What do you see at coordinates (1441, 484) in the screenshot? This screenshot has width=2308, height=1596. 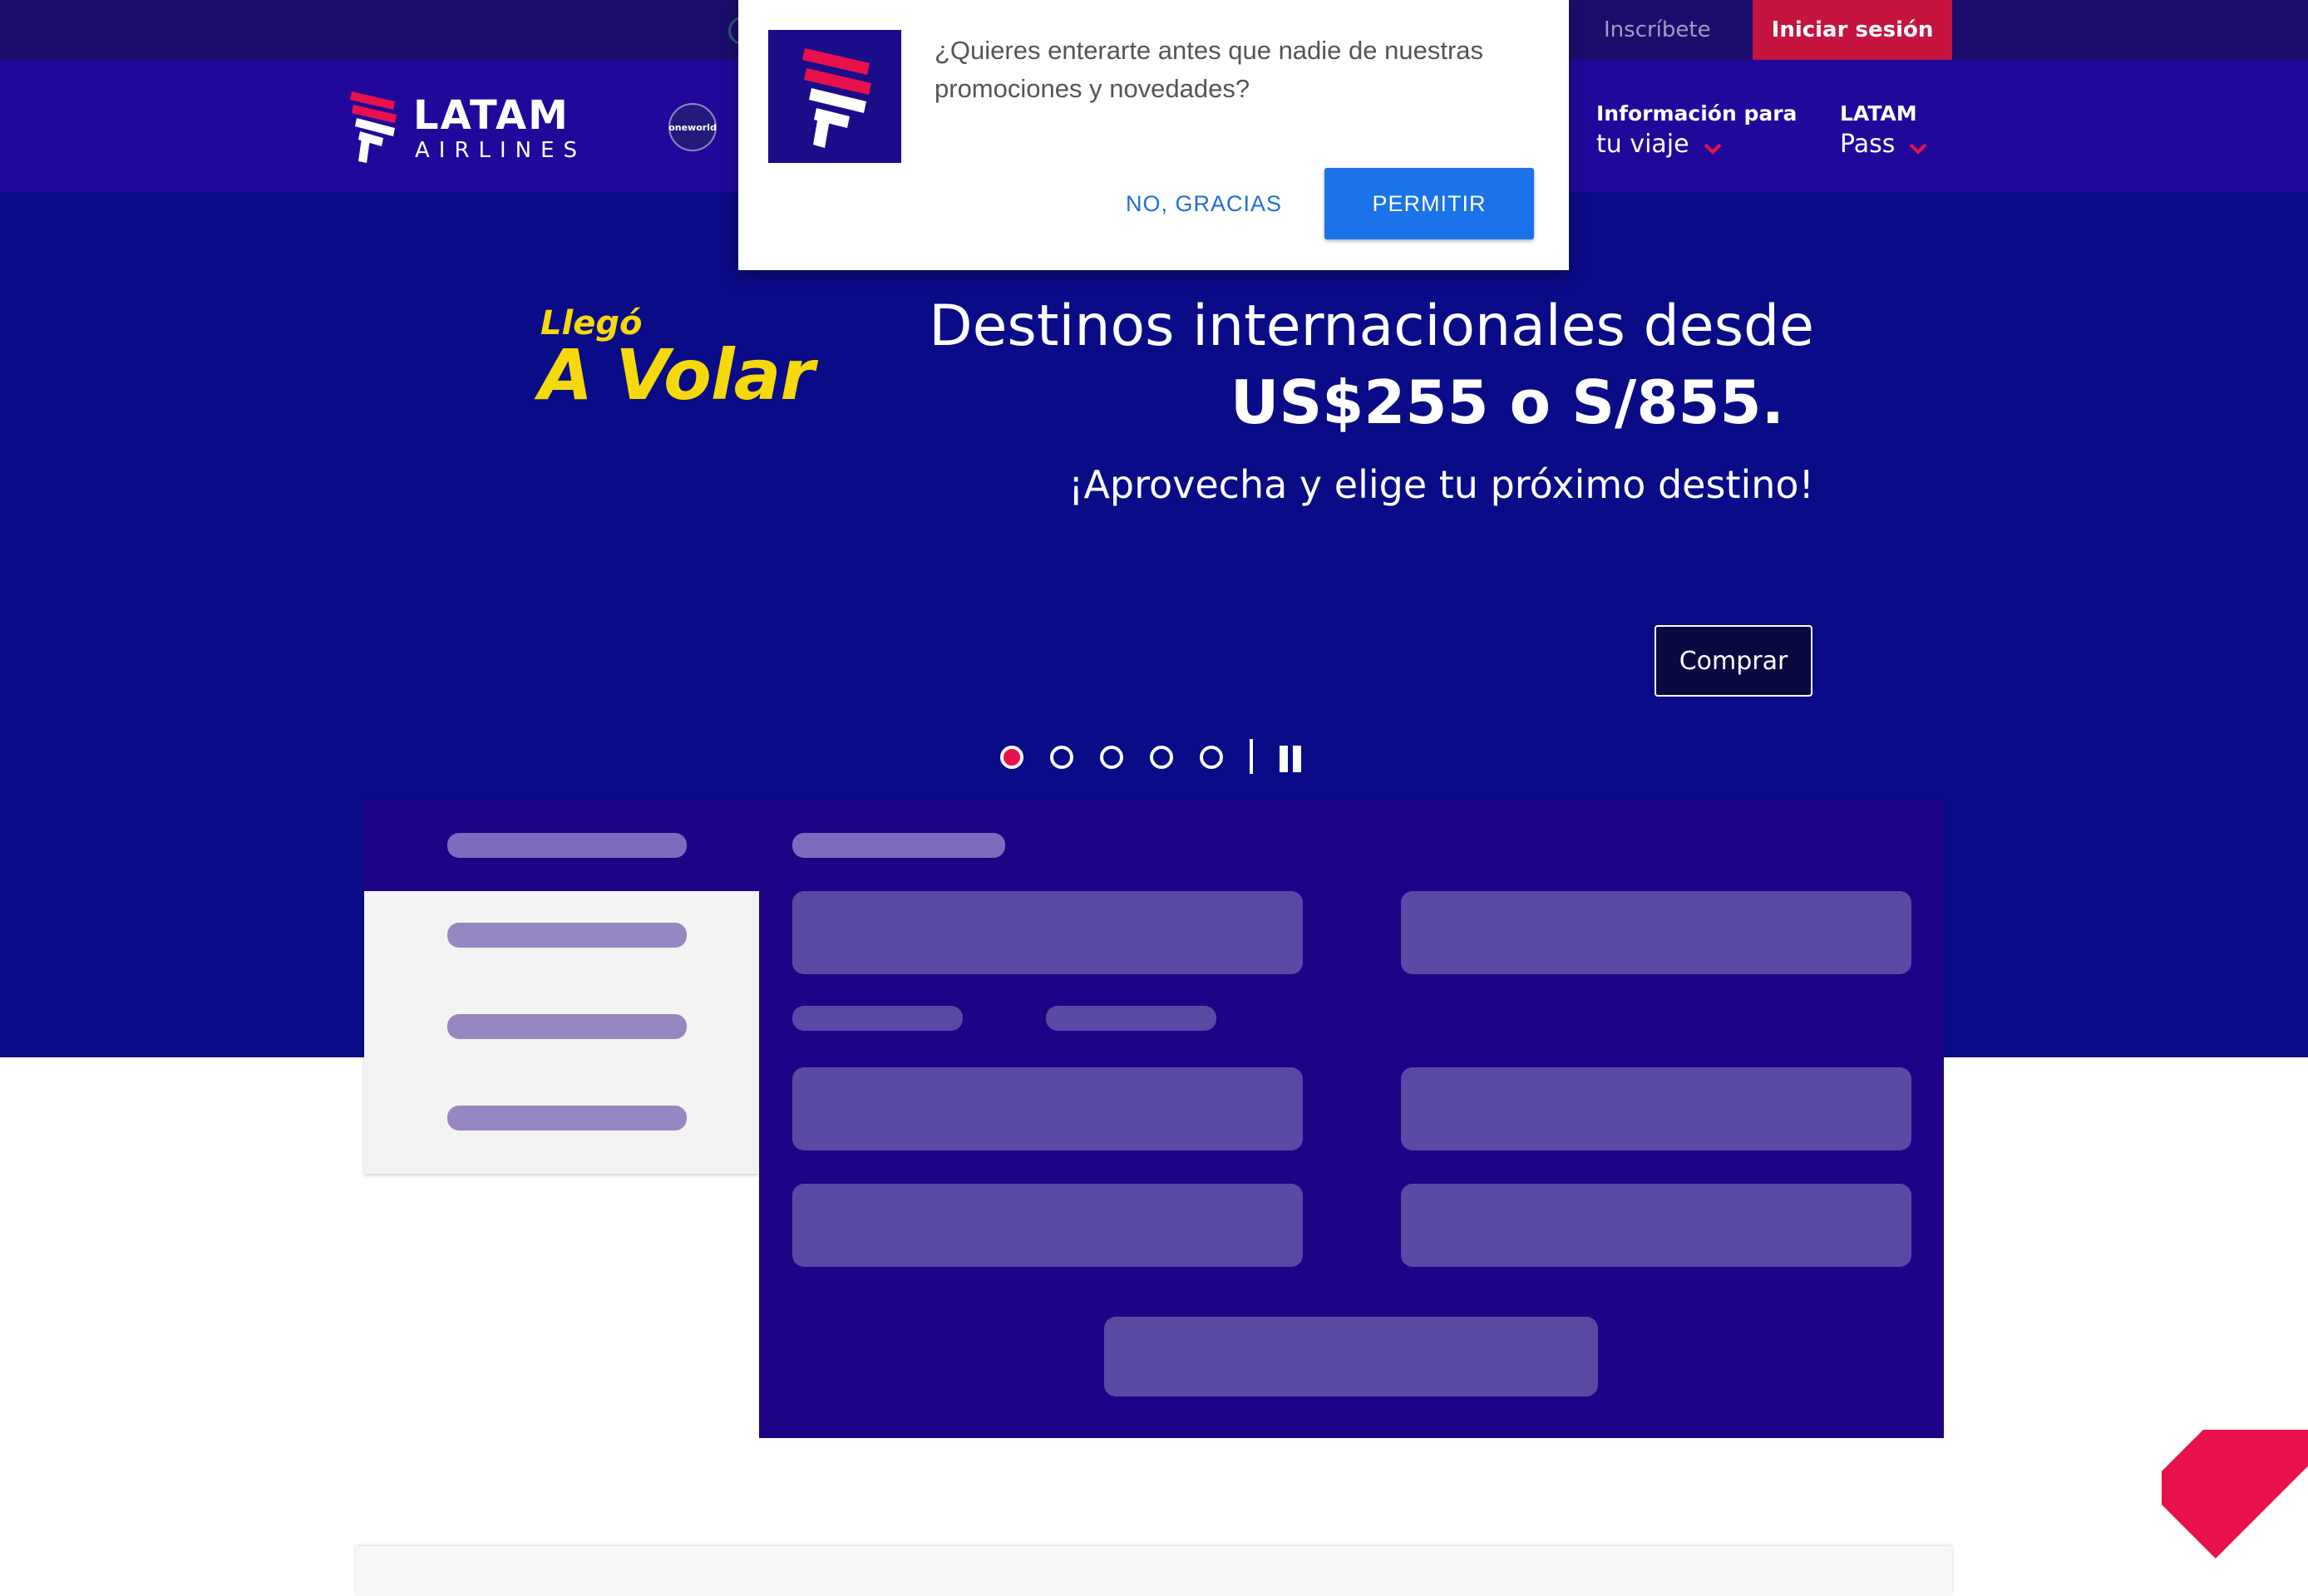 I see `hero-subtitle: ¡Aprovecha y elige tu próximo destino!` at bounding box center [1441, 484].